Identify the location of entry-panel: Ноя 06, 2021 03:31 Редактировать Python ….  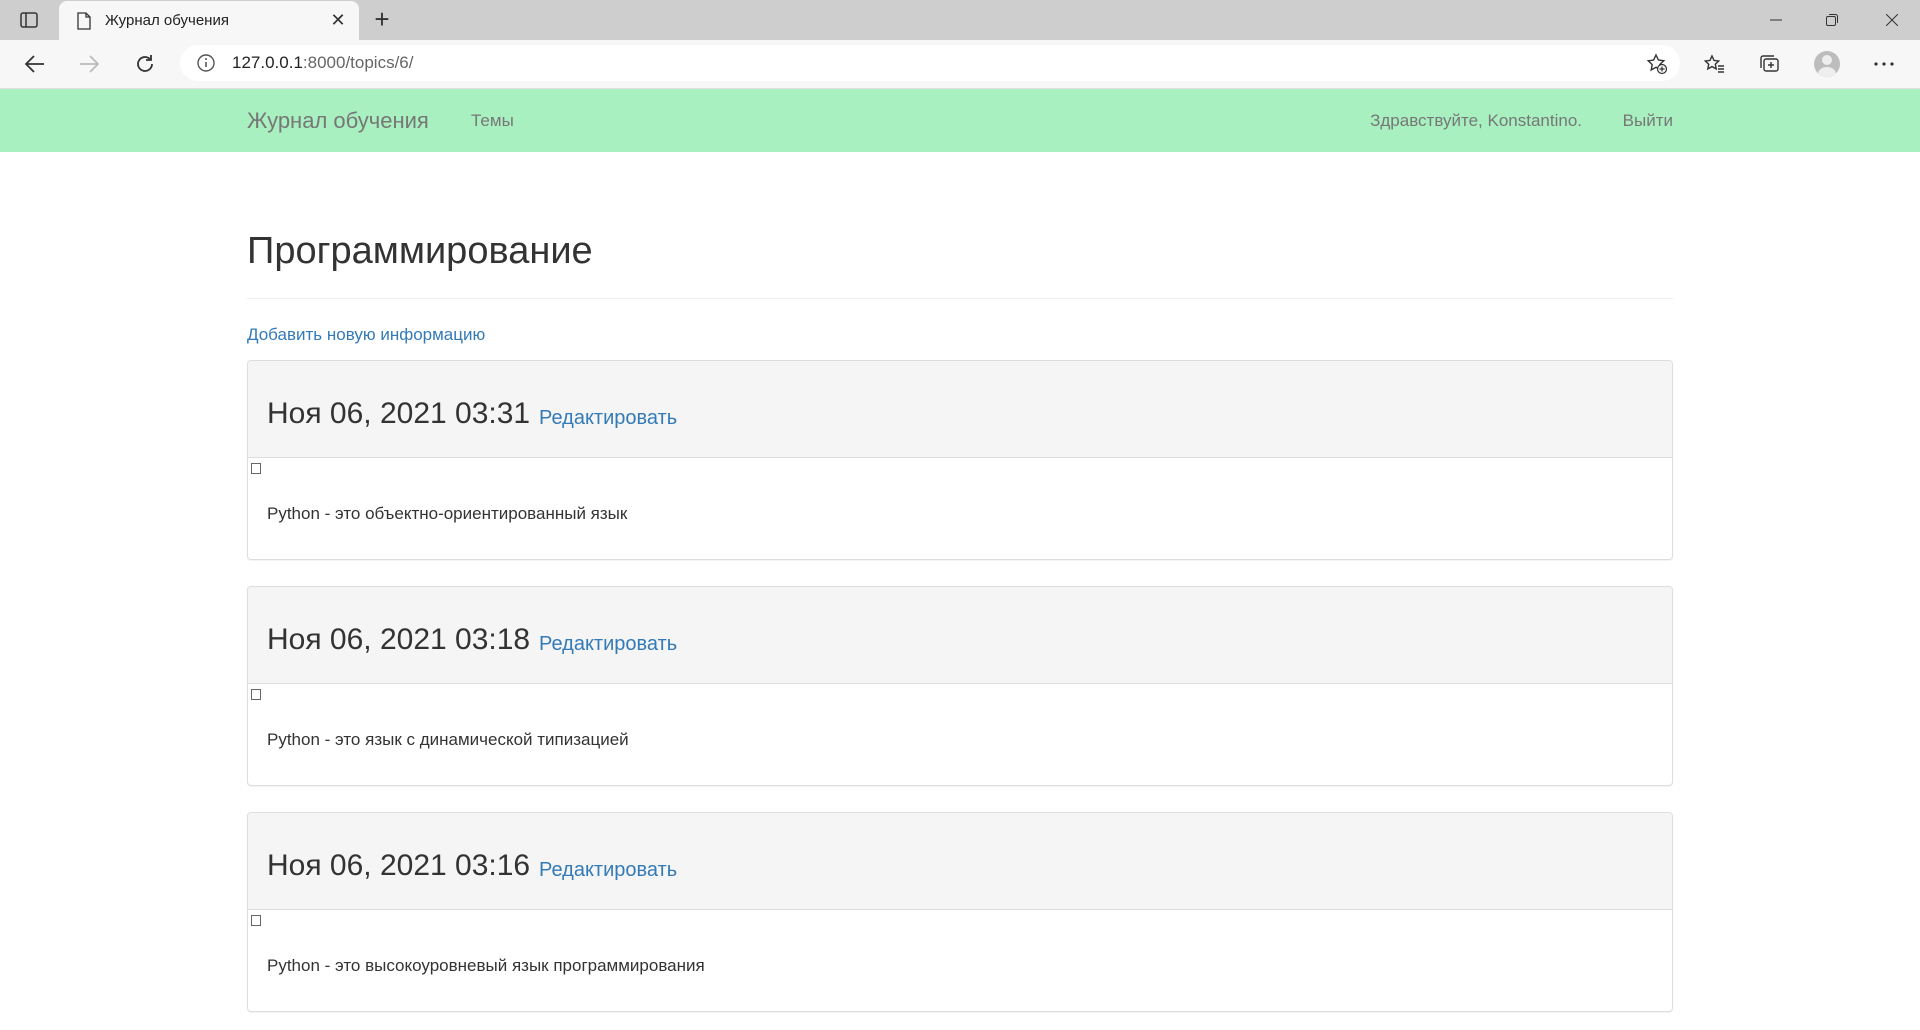
(960, 460).